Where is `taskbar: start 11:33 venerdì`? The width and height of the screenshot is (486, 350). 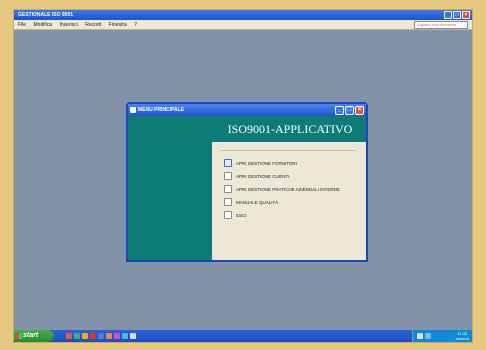
taskbar: start 11:33 venerdì is located at coordinates (243, 336).